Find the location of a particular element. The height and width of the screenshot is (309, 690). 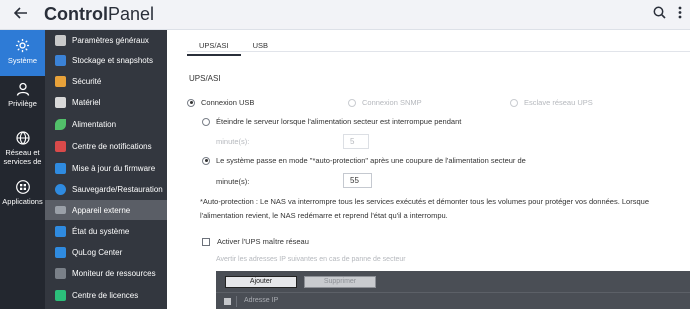

radio-usb-connection: Connexion USB is located at coordinates (220, 102).